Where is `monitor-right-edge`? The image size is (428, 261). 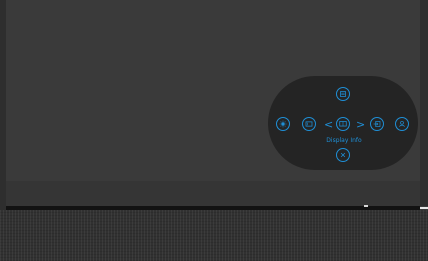 monitor-right-edge is located at coordinates (424, 103).